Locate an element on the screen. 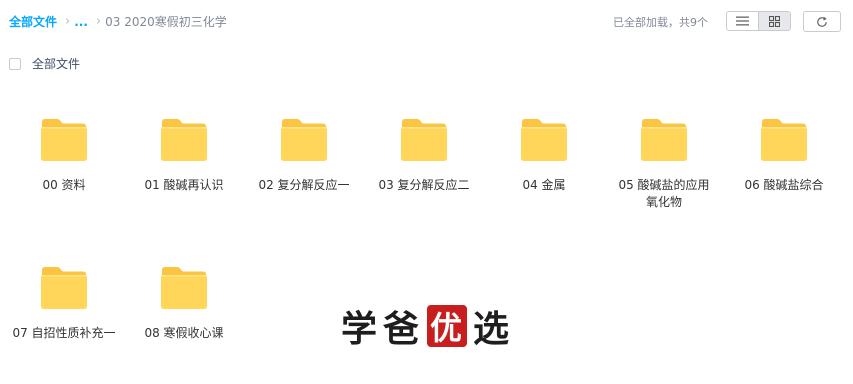  watermark-char: 爸 is located at coordinates (401, 329).